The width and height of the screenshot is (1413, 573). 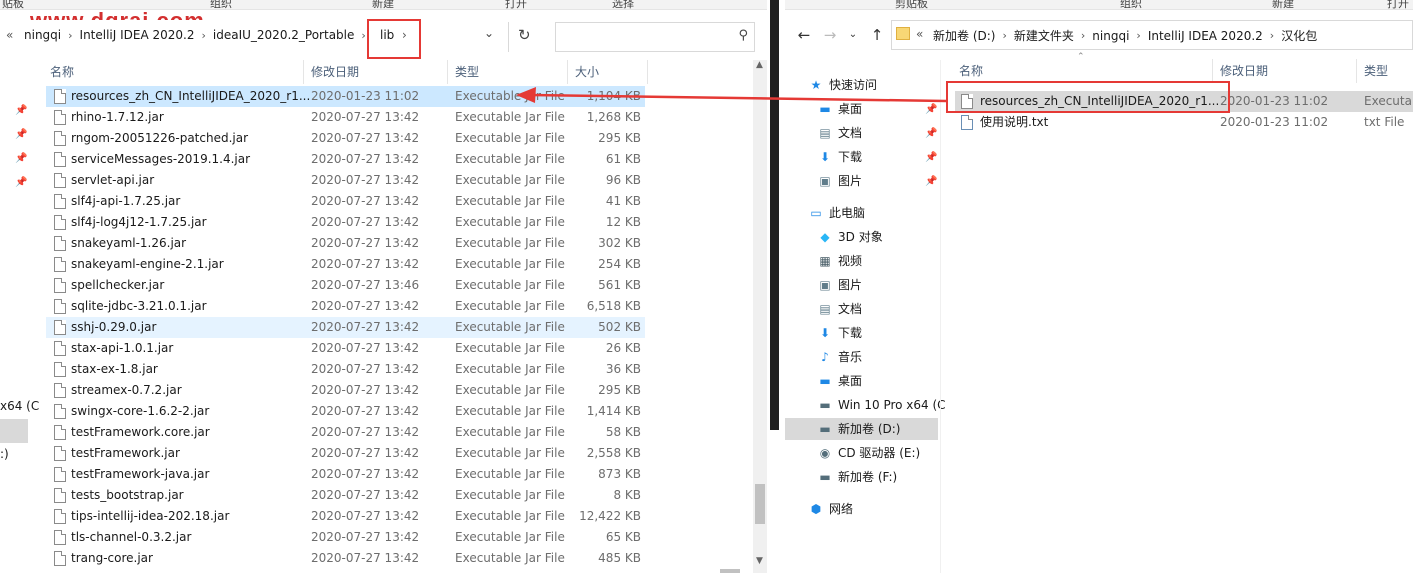 What do you see at coordinates (731, 95) in the screenshot?
I see `drag-arrow` at bounding box center [731, 95].